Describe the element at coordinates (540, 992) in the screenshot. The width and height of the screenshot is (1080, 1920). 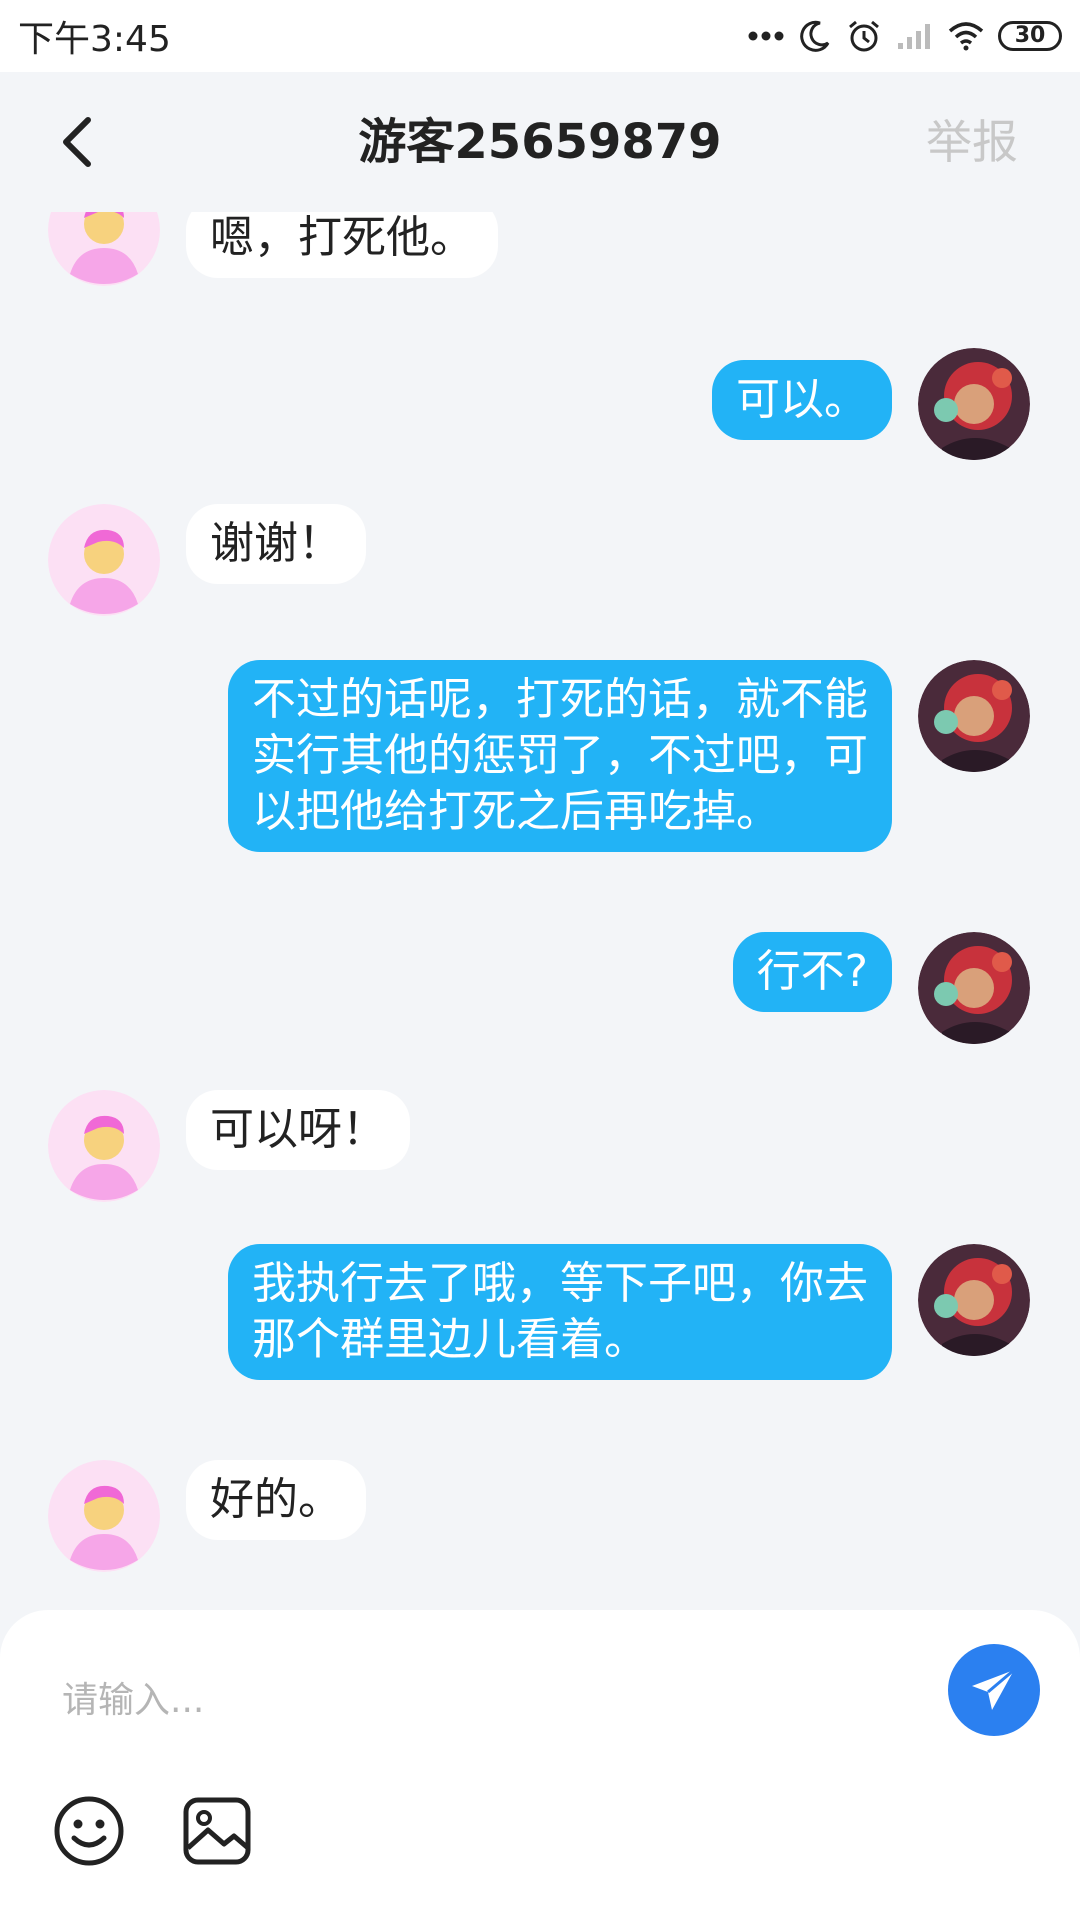
I see `message-item: 行不?` at that location.